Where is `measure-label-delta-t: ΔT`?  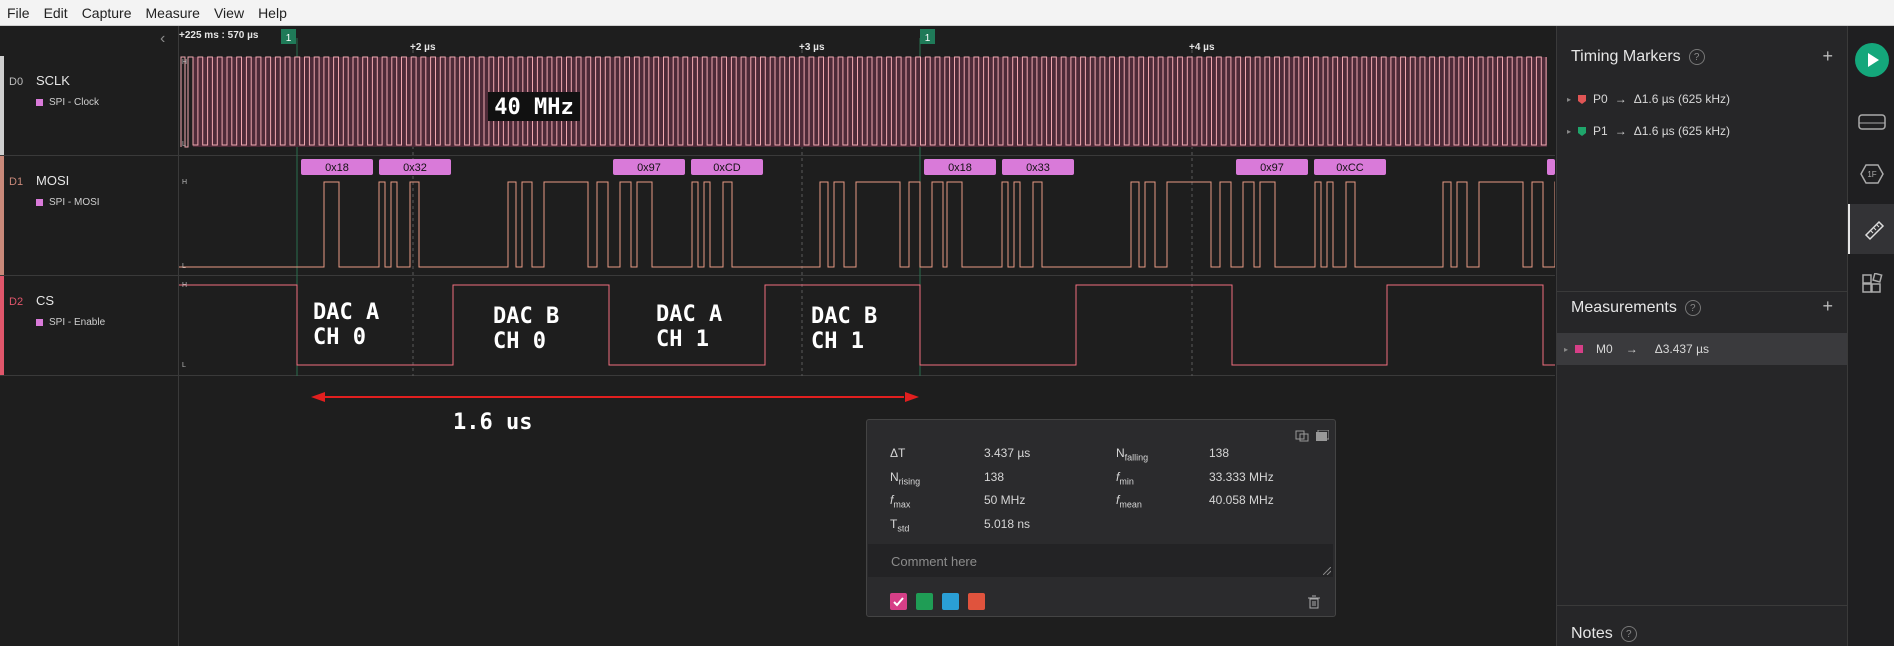
measure-label-delta-t: ΔT is located at coordinates (897, 453).